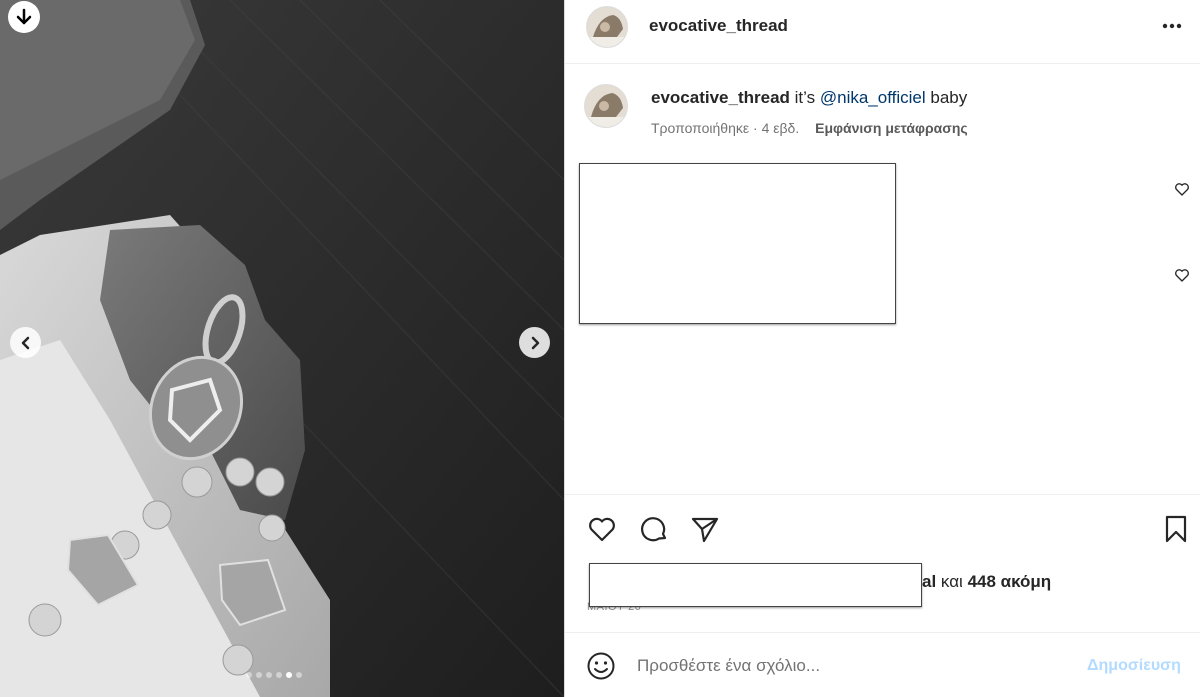  I want to click on likes-count: 448 ακόμη, so click(1010, 581).